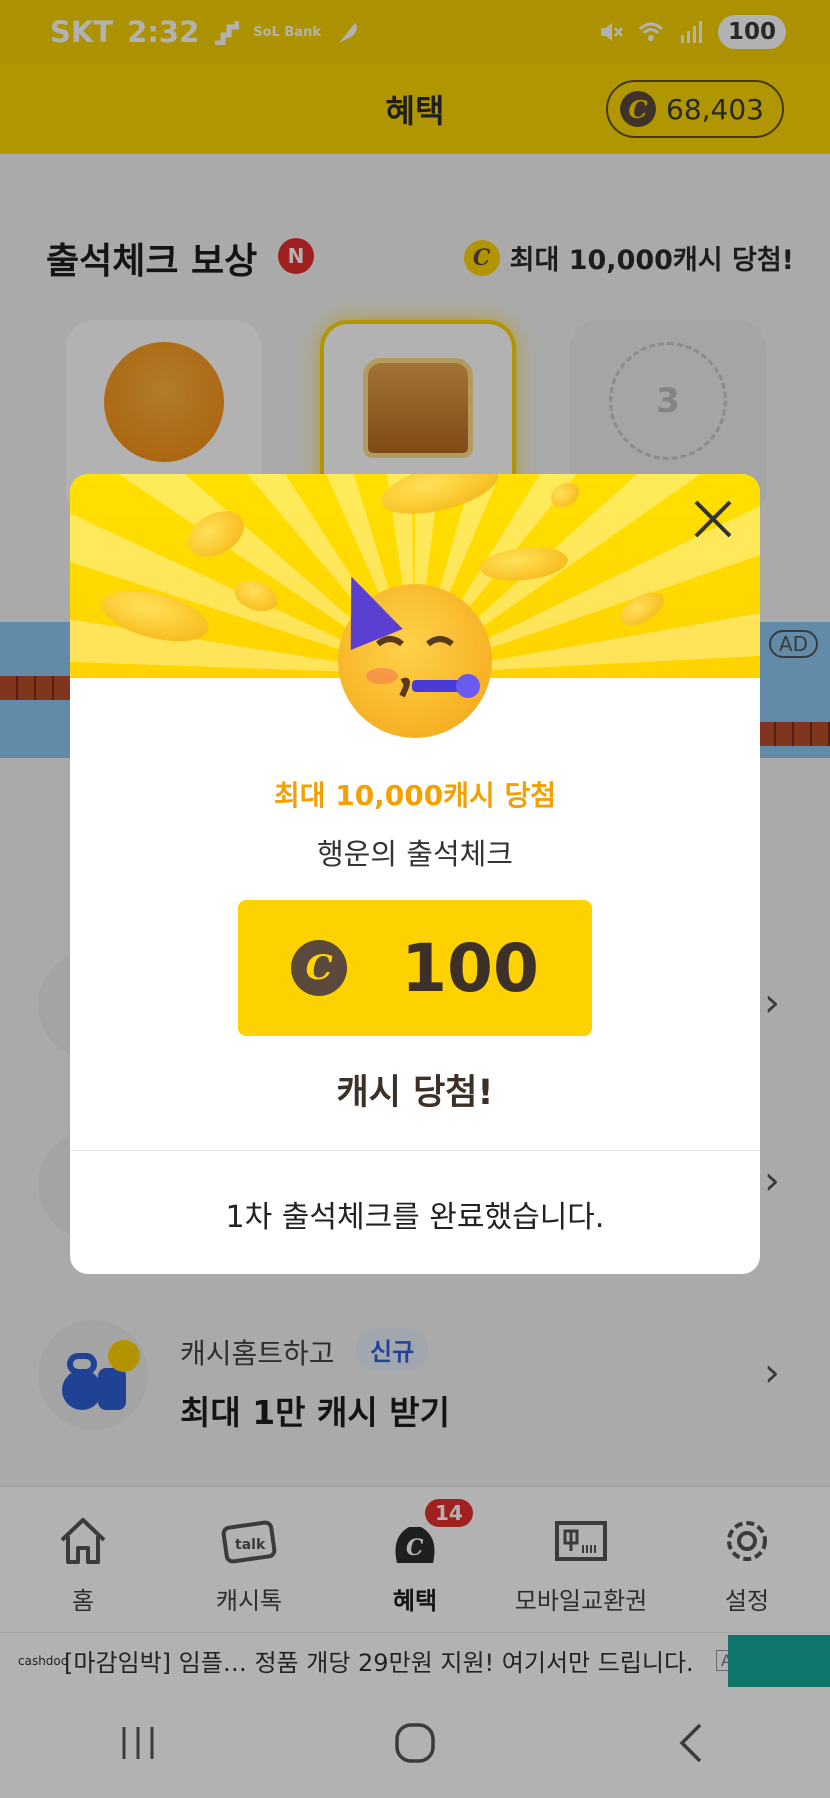 This screenshot has height=1798, width=830. I want to click on modal-footer-text: 1차 출석체크를 완료했습니다., so click(415, 1217).